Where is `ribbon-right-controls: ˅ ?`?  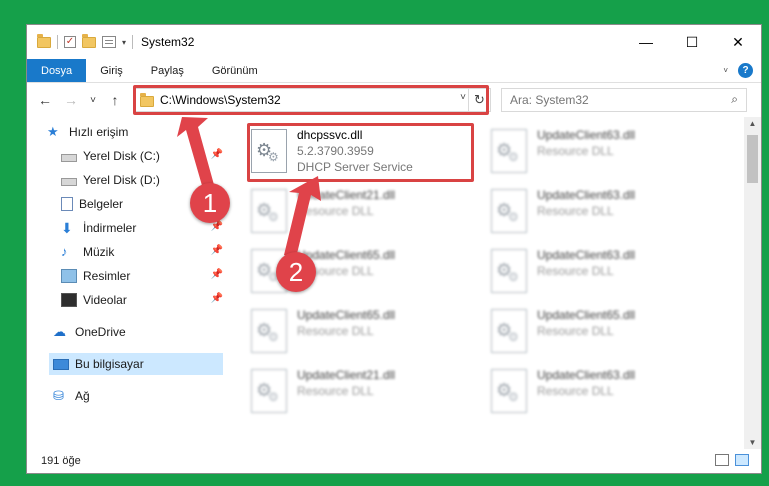
ribbon-right-controls: ˅ ? is located at coordinates (738, 70).